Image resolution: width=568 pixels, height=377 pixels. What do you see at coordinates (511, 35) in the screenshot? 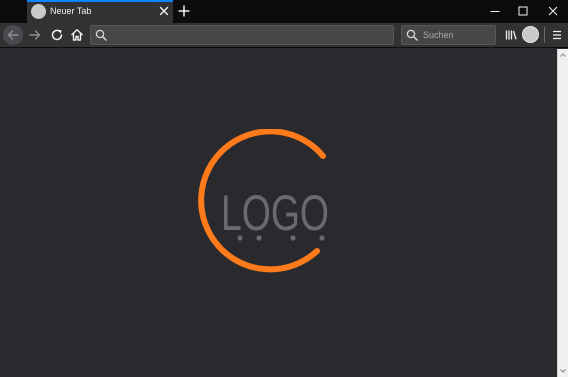
I see `library-icon` at bounding box center [511, 35].